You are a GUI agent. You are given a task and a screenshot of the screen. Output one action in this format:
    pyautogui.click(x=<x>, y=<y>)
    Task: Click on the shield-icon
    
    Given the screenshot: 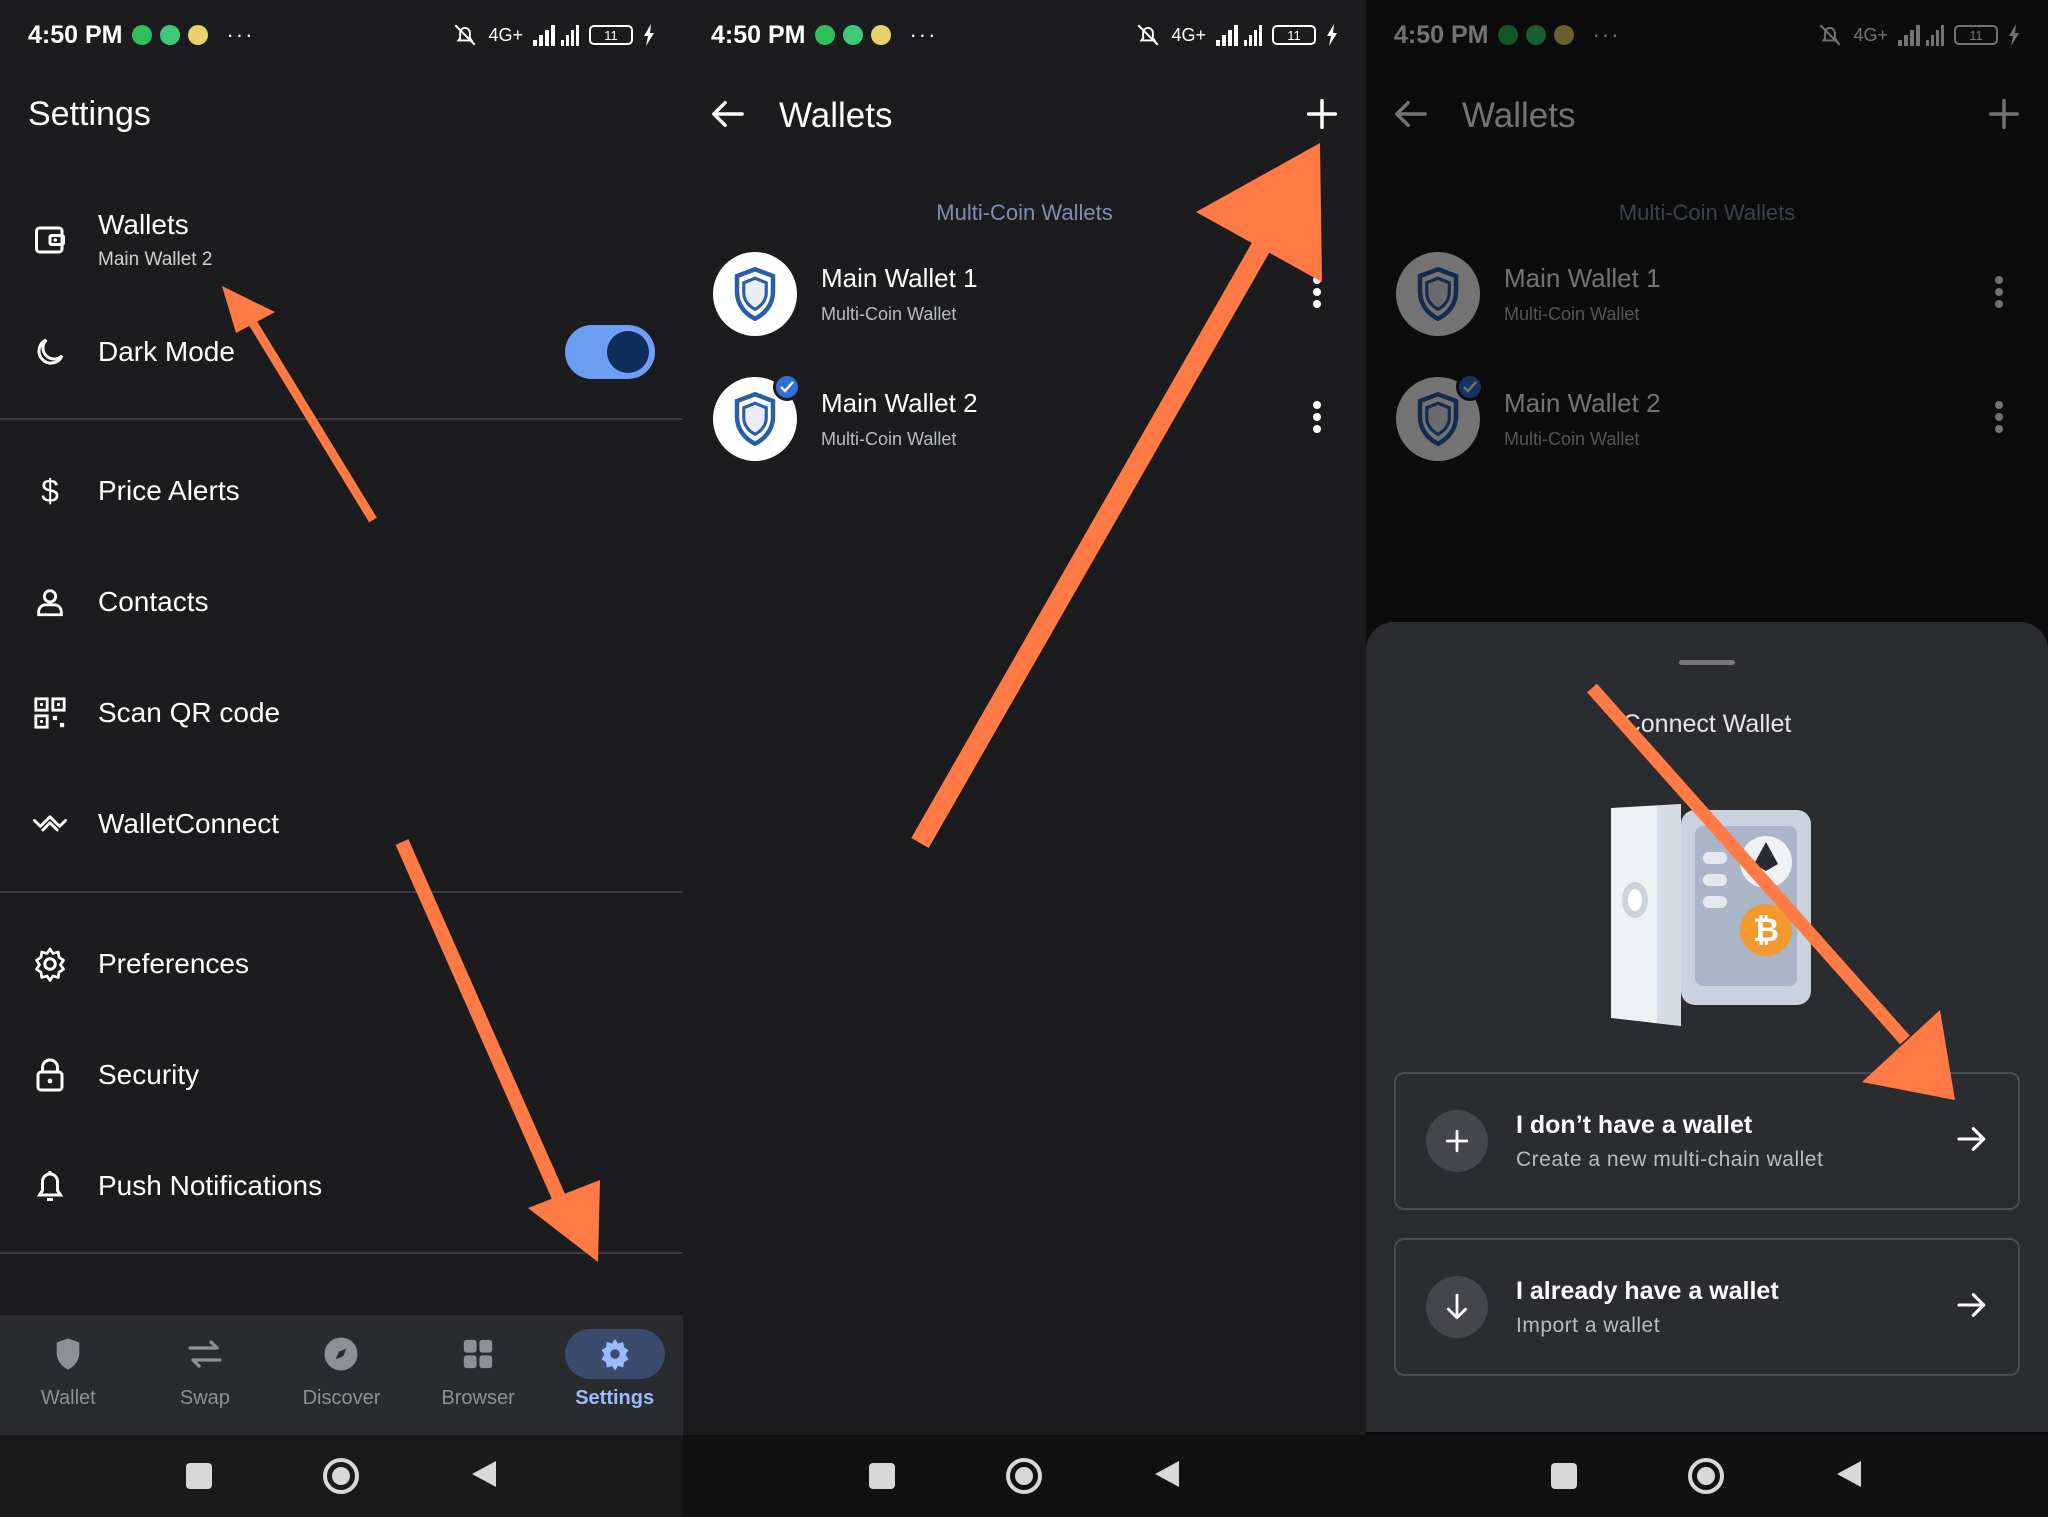 What is the action you would take?
    pyautogui.click(x=68, y=1354)
    